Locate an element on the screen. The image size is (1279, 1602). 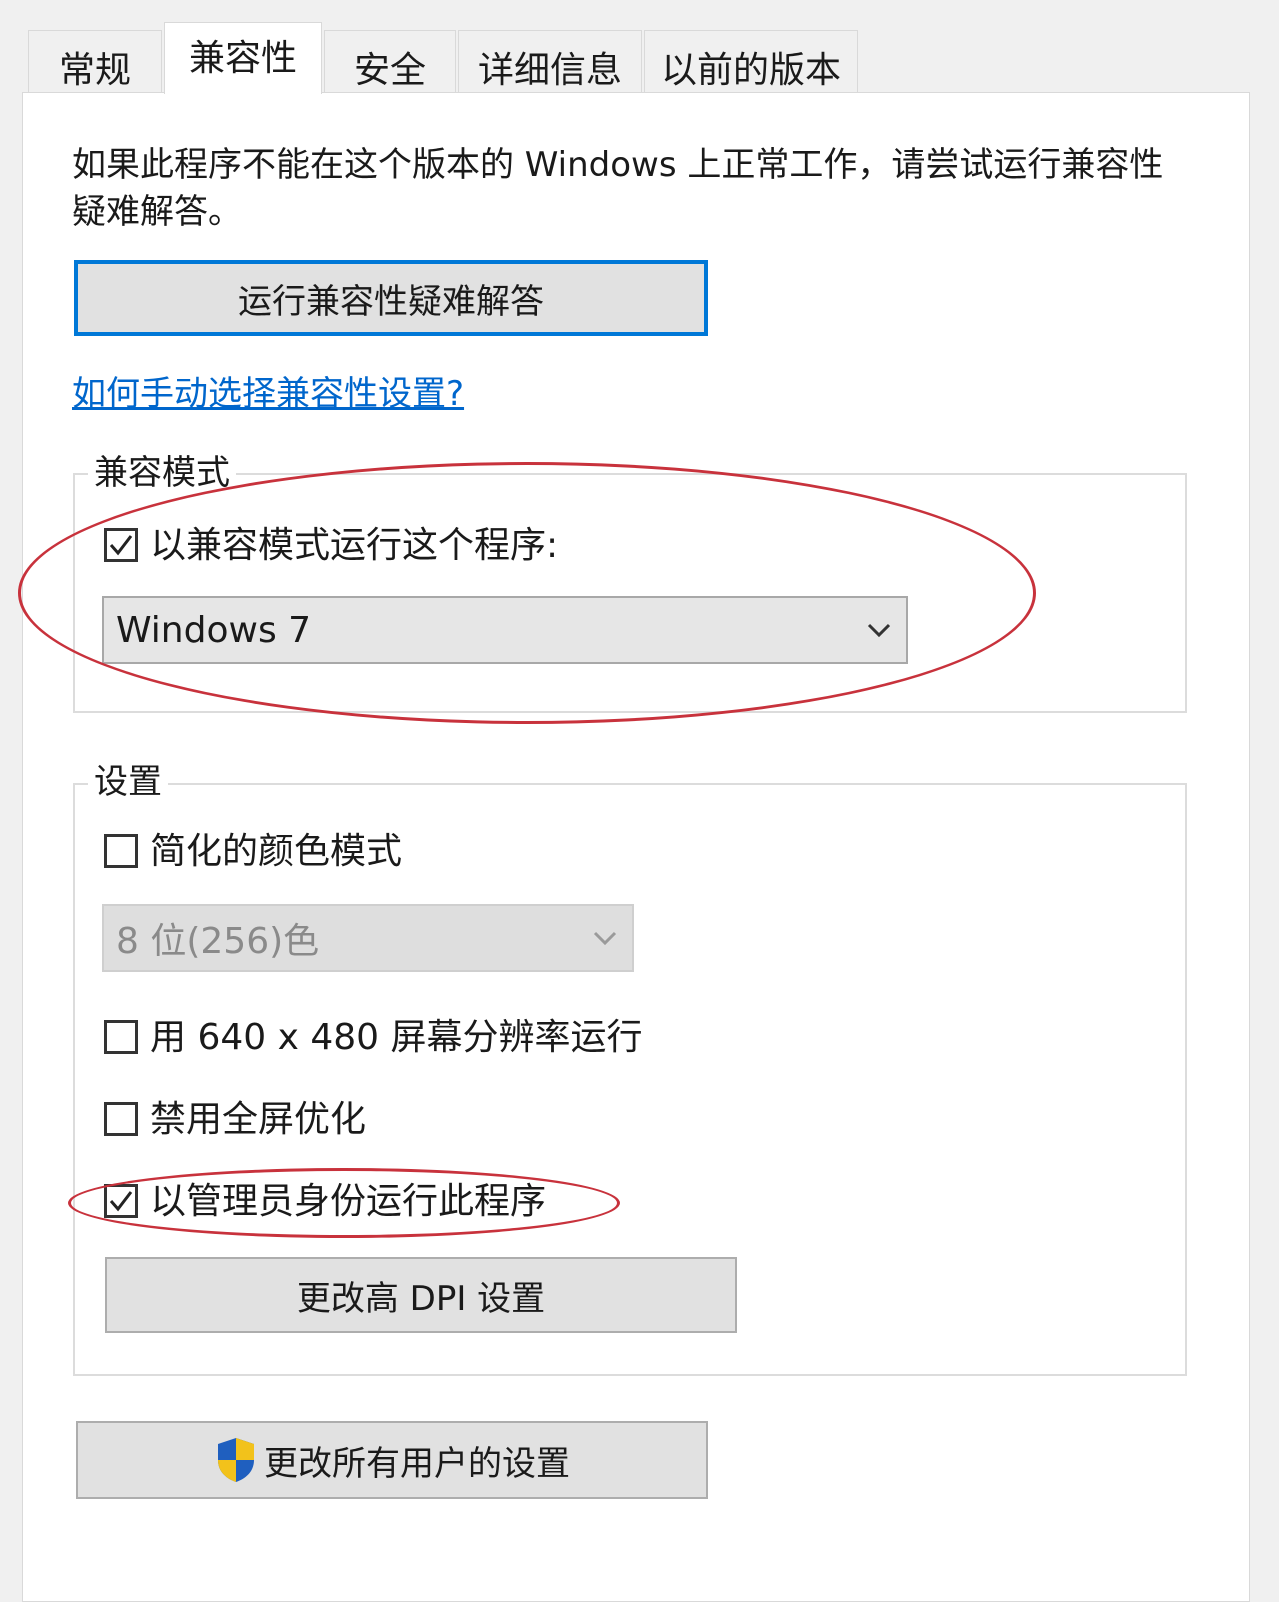
tab-general: 常规 is located at coordinates (95, 61).